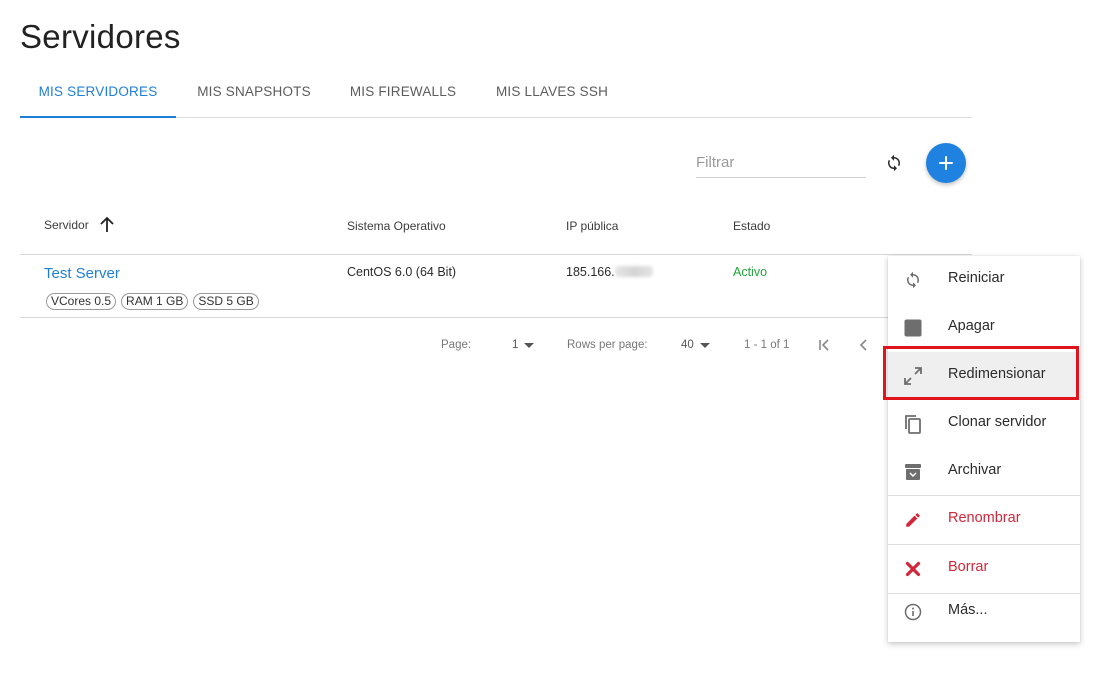 The height and width of the screenshot is (680, 1108). Describe the element at coordinates (750, 272) in the screenshot. I see `status-badge: Activo` at that location.